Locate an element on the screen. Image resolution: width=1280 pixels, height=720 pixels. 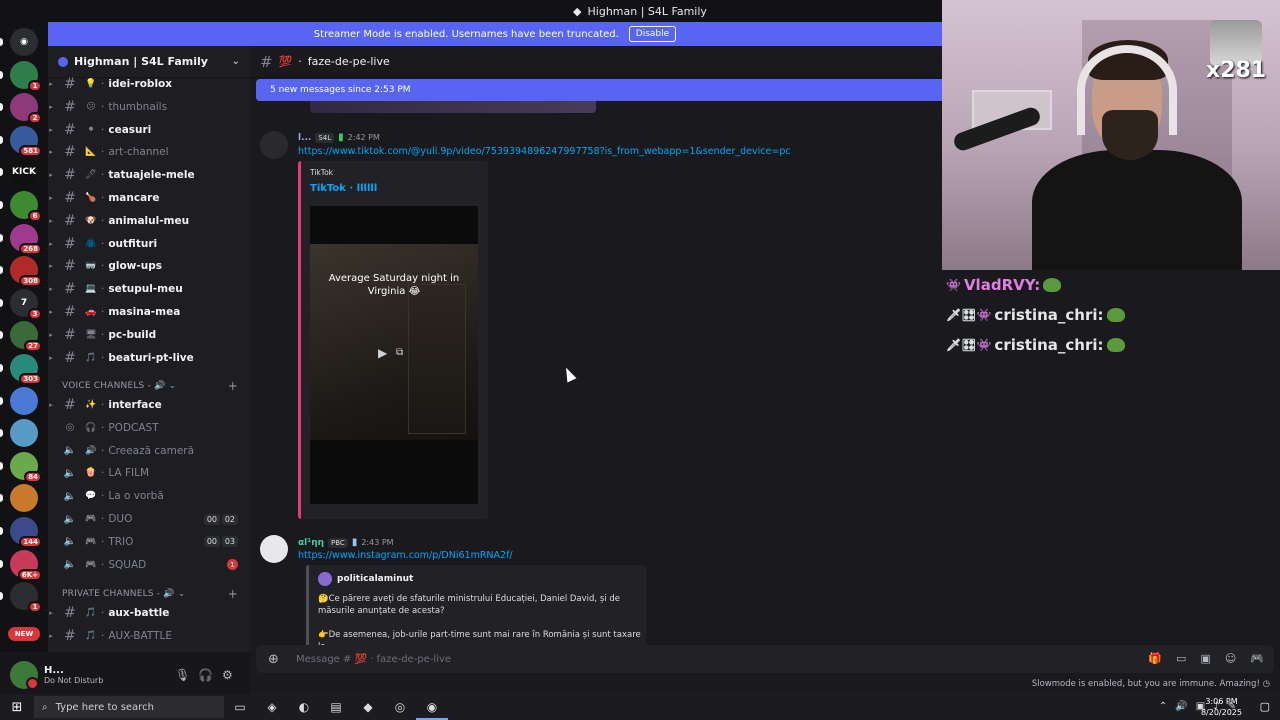
sidebar-item-la-o-vorb-: 🔈 💬 · La o vorbă is located at coordinates (149, 496).